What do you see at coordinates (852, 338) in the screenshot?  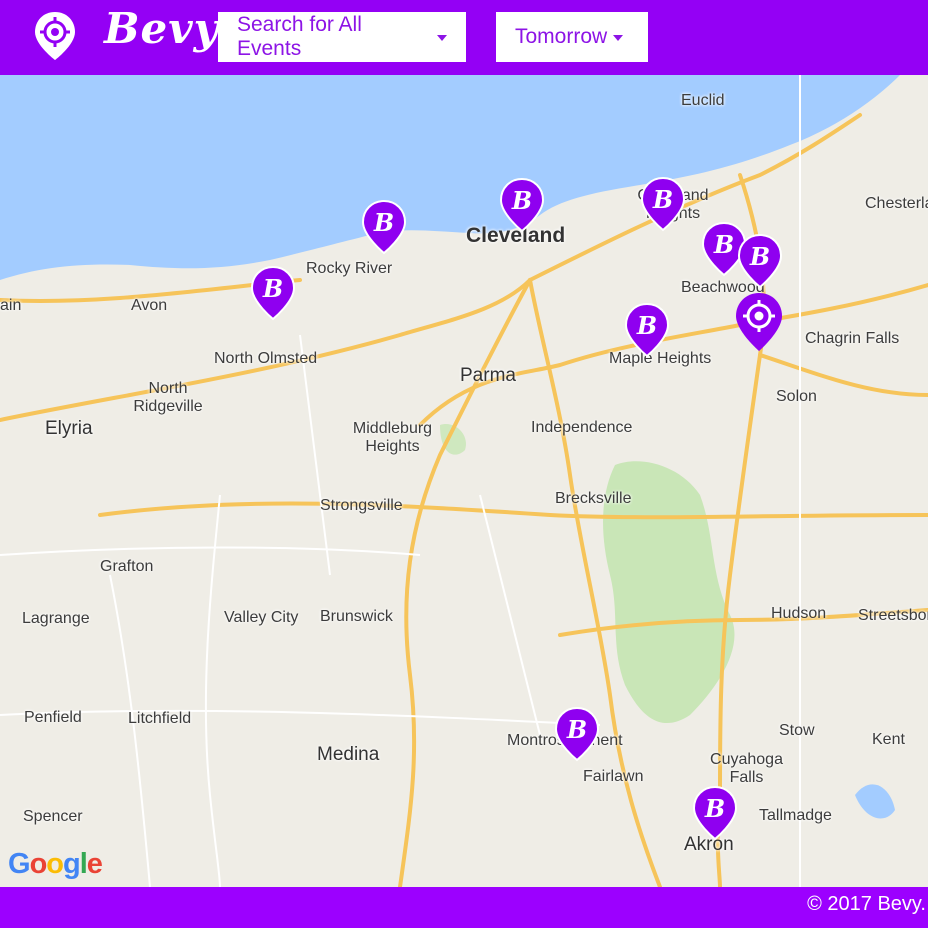 I see `map-label: Chagrin Falls` at bounding box center [852, 338].